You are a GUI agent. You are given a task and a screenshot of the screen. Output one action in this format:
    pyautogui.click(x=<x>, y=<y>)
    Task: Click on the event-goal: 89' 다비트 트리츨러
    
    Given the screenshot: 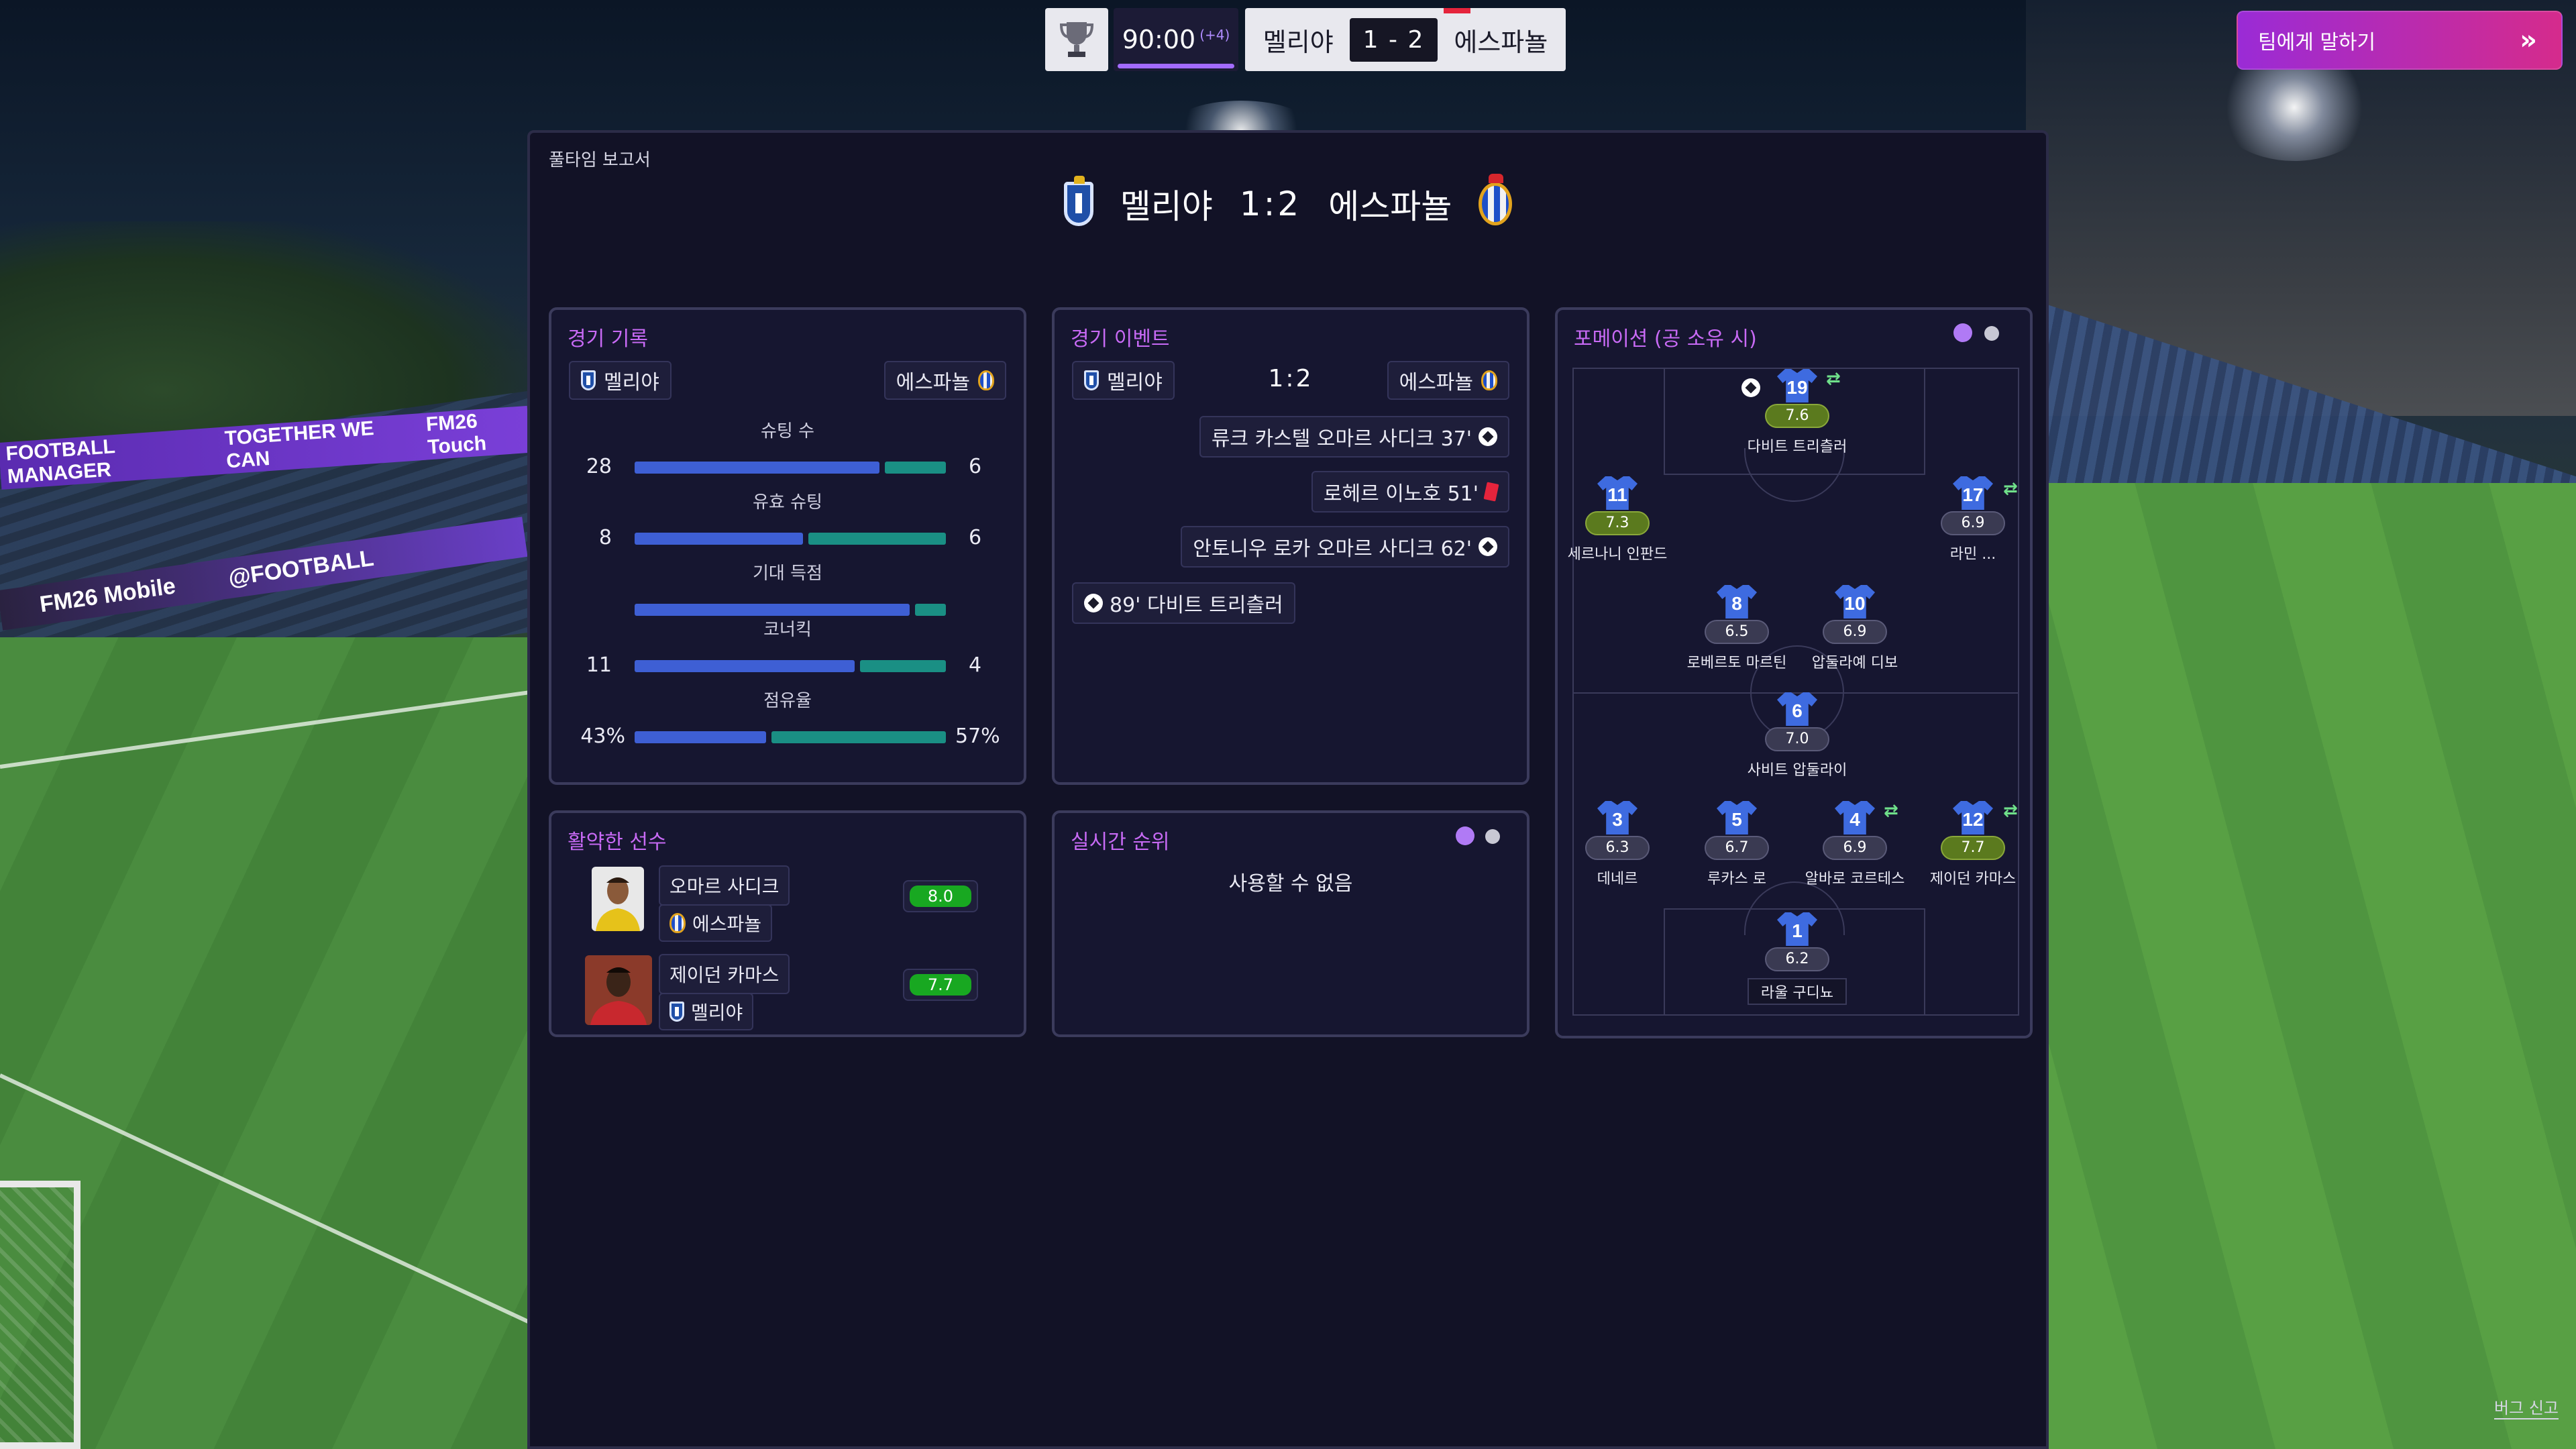 What is the action you would take?
    pyautogui.click(x=1183, y=603)
    